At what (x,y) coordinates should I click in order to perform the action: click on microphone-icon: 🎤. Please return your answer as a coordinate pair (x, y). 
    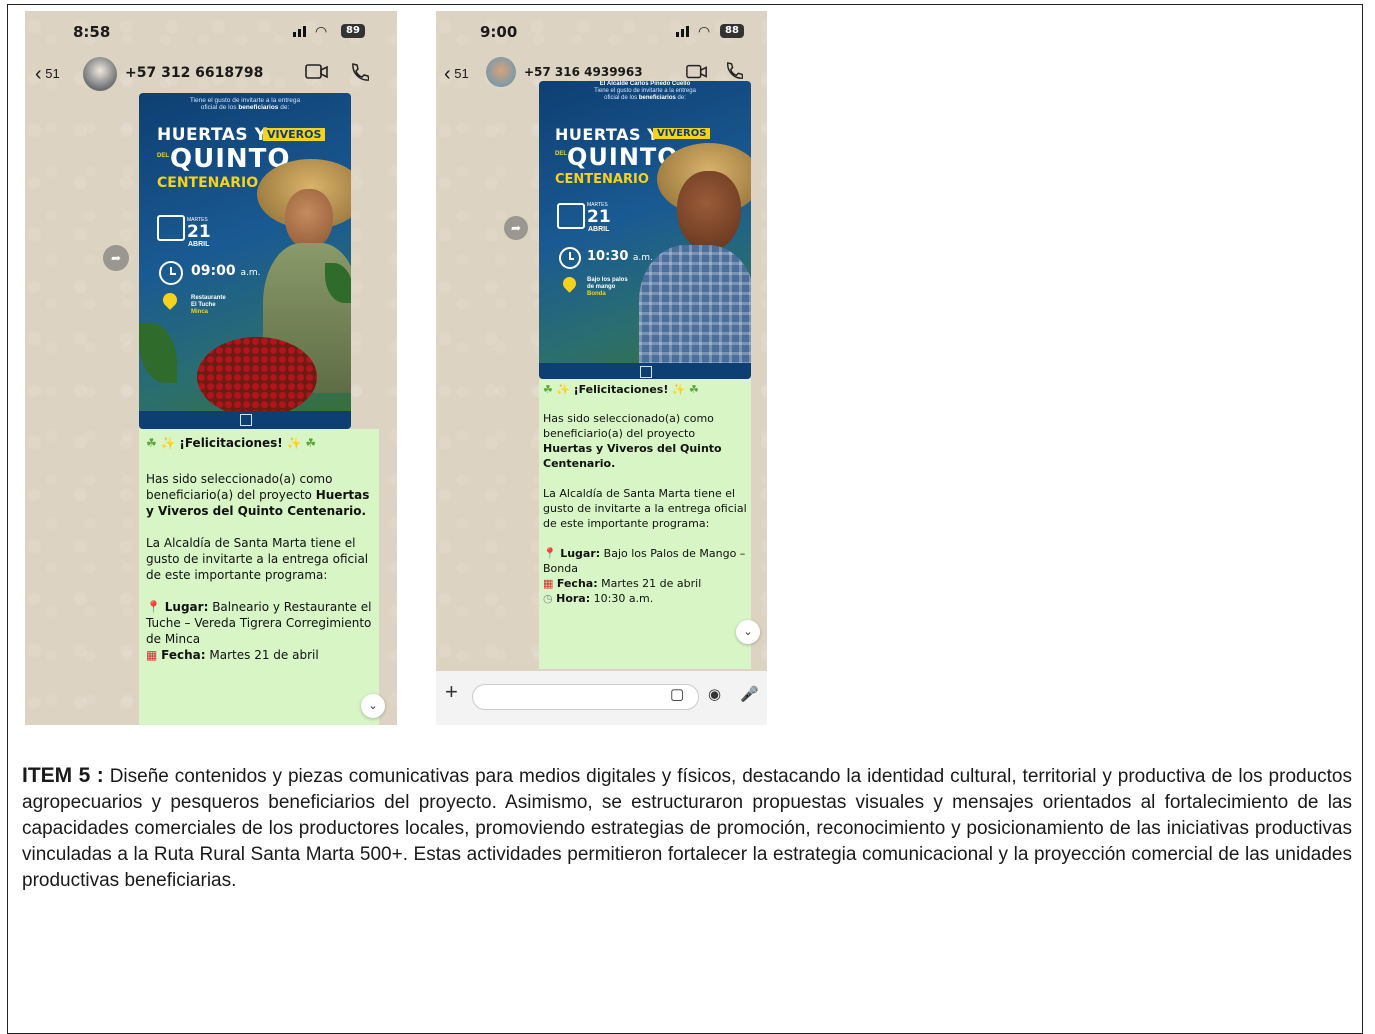
    Looking at the image, I should click on (749, 694).